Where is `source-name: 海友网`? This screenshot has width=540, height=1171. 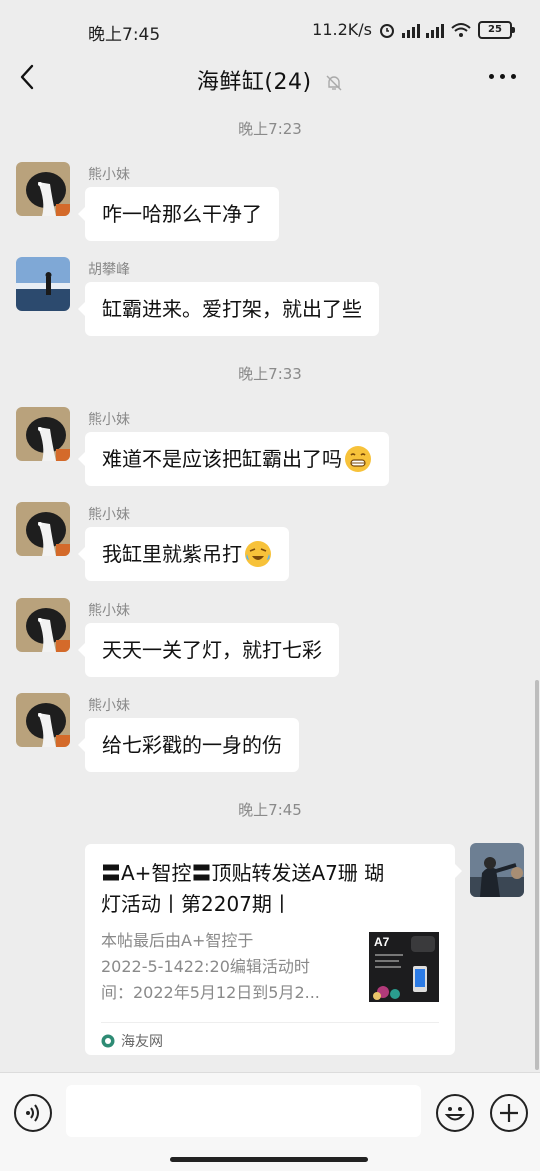
source-name: 海友网 is located at coordinates (142, 1042).